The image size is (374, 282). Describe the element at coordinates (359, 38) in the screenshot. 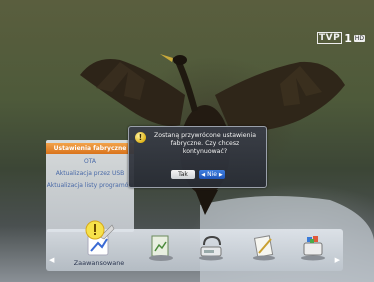

I see `channel-logo-badge: HD` at that location.